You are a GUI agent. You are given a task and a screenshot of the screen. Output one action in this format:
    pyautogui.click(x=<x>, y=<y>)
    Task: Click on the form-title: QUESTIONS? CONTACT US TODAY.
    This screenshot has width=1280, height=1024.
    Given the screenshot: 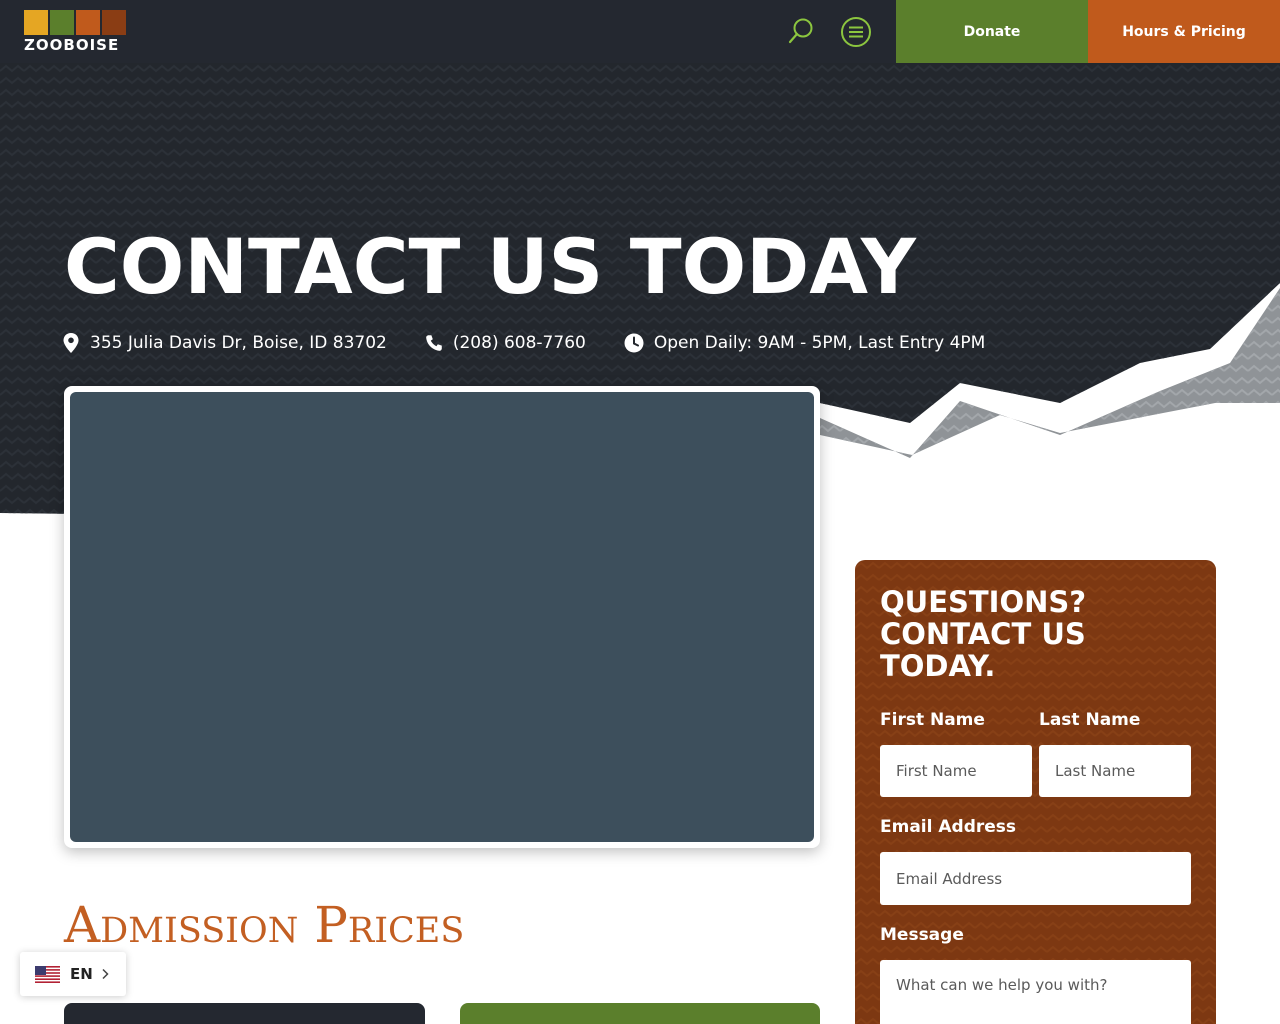 What is the action you would take?
    pyautogui.click(x=983, y=634)
    